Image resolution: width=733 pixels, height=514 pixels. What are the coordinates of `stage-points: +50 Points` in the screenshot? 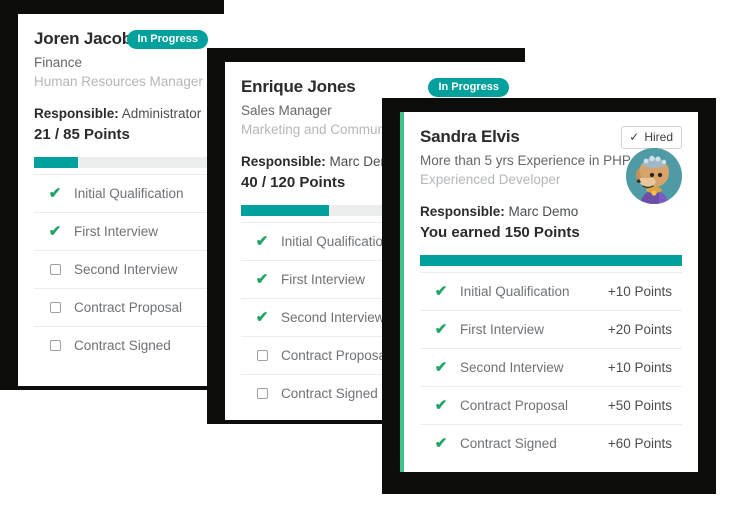 It's located at (639, 405).